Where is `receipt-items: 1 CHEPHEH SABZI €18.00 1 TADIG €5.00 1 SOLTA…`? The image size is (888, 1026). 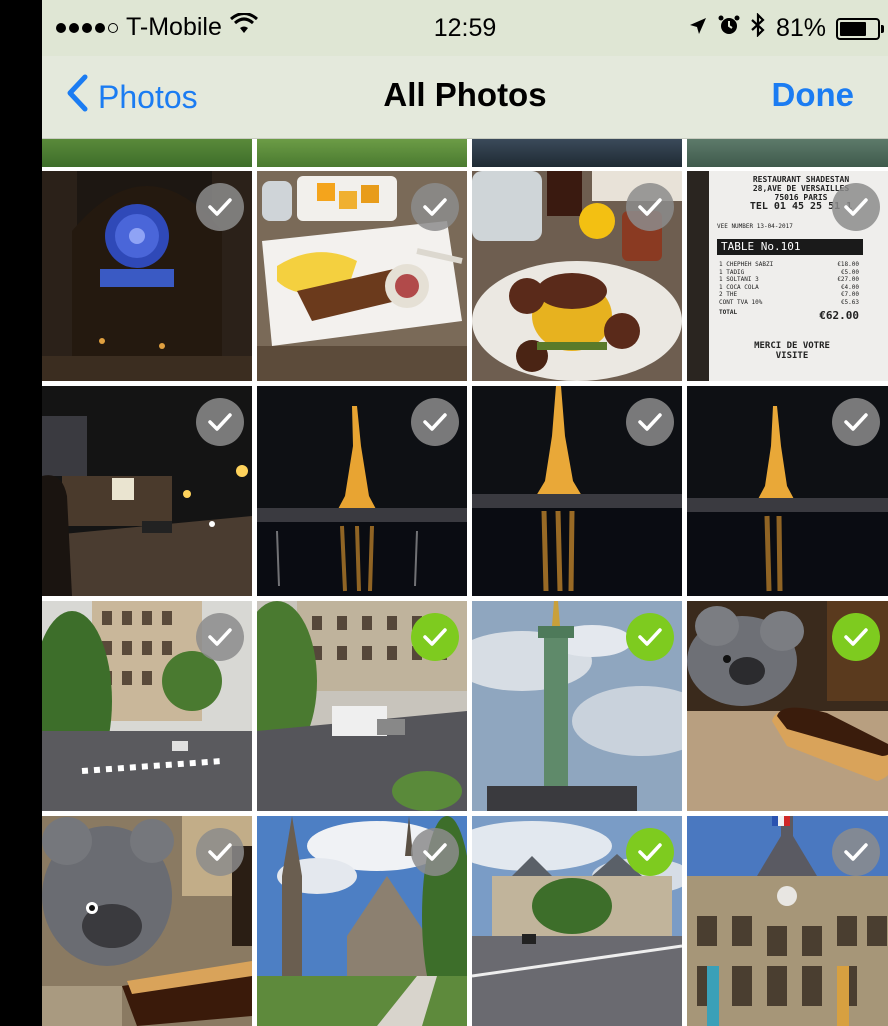 receipt-items: 1 CHEPHEH SABZI €18.00 1 TADIG €5.00 1 SOLTA… is located at coordinates (789, 283).